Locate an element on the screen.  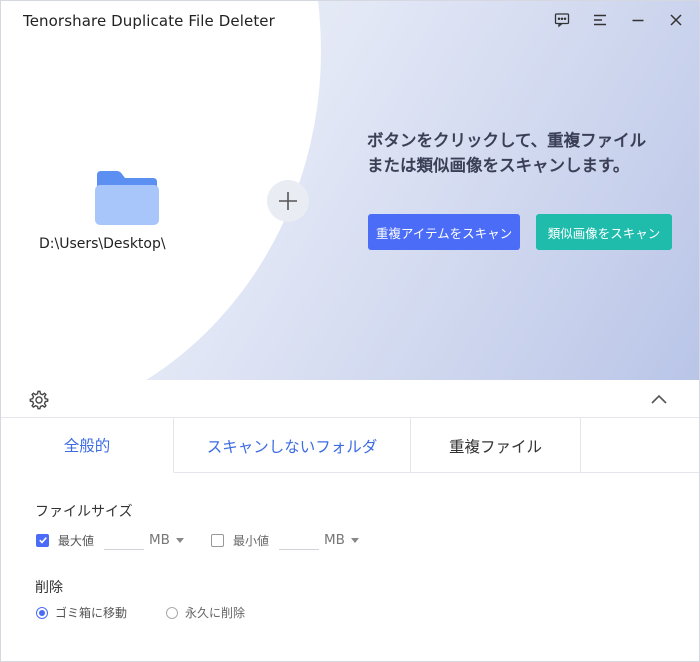
window-title: Tenorshare Duplicate File Deleter is located at coordinates (149, 21).